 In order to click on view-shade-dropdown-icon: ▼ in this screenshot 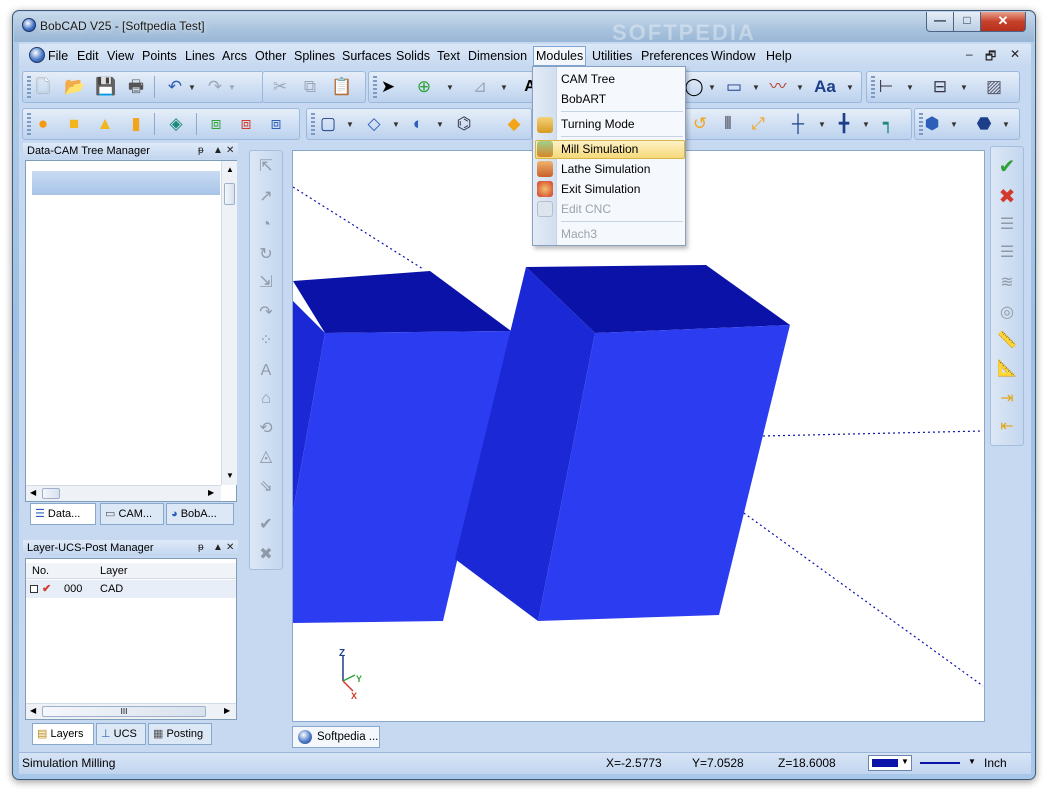, I will do `click(1006, 124)`.